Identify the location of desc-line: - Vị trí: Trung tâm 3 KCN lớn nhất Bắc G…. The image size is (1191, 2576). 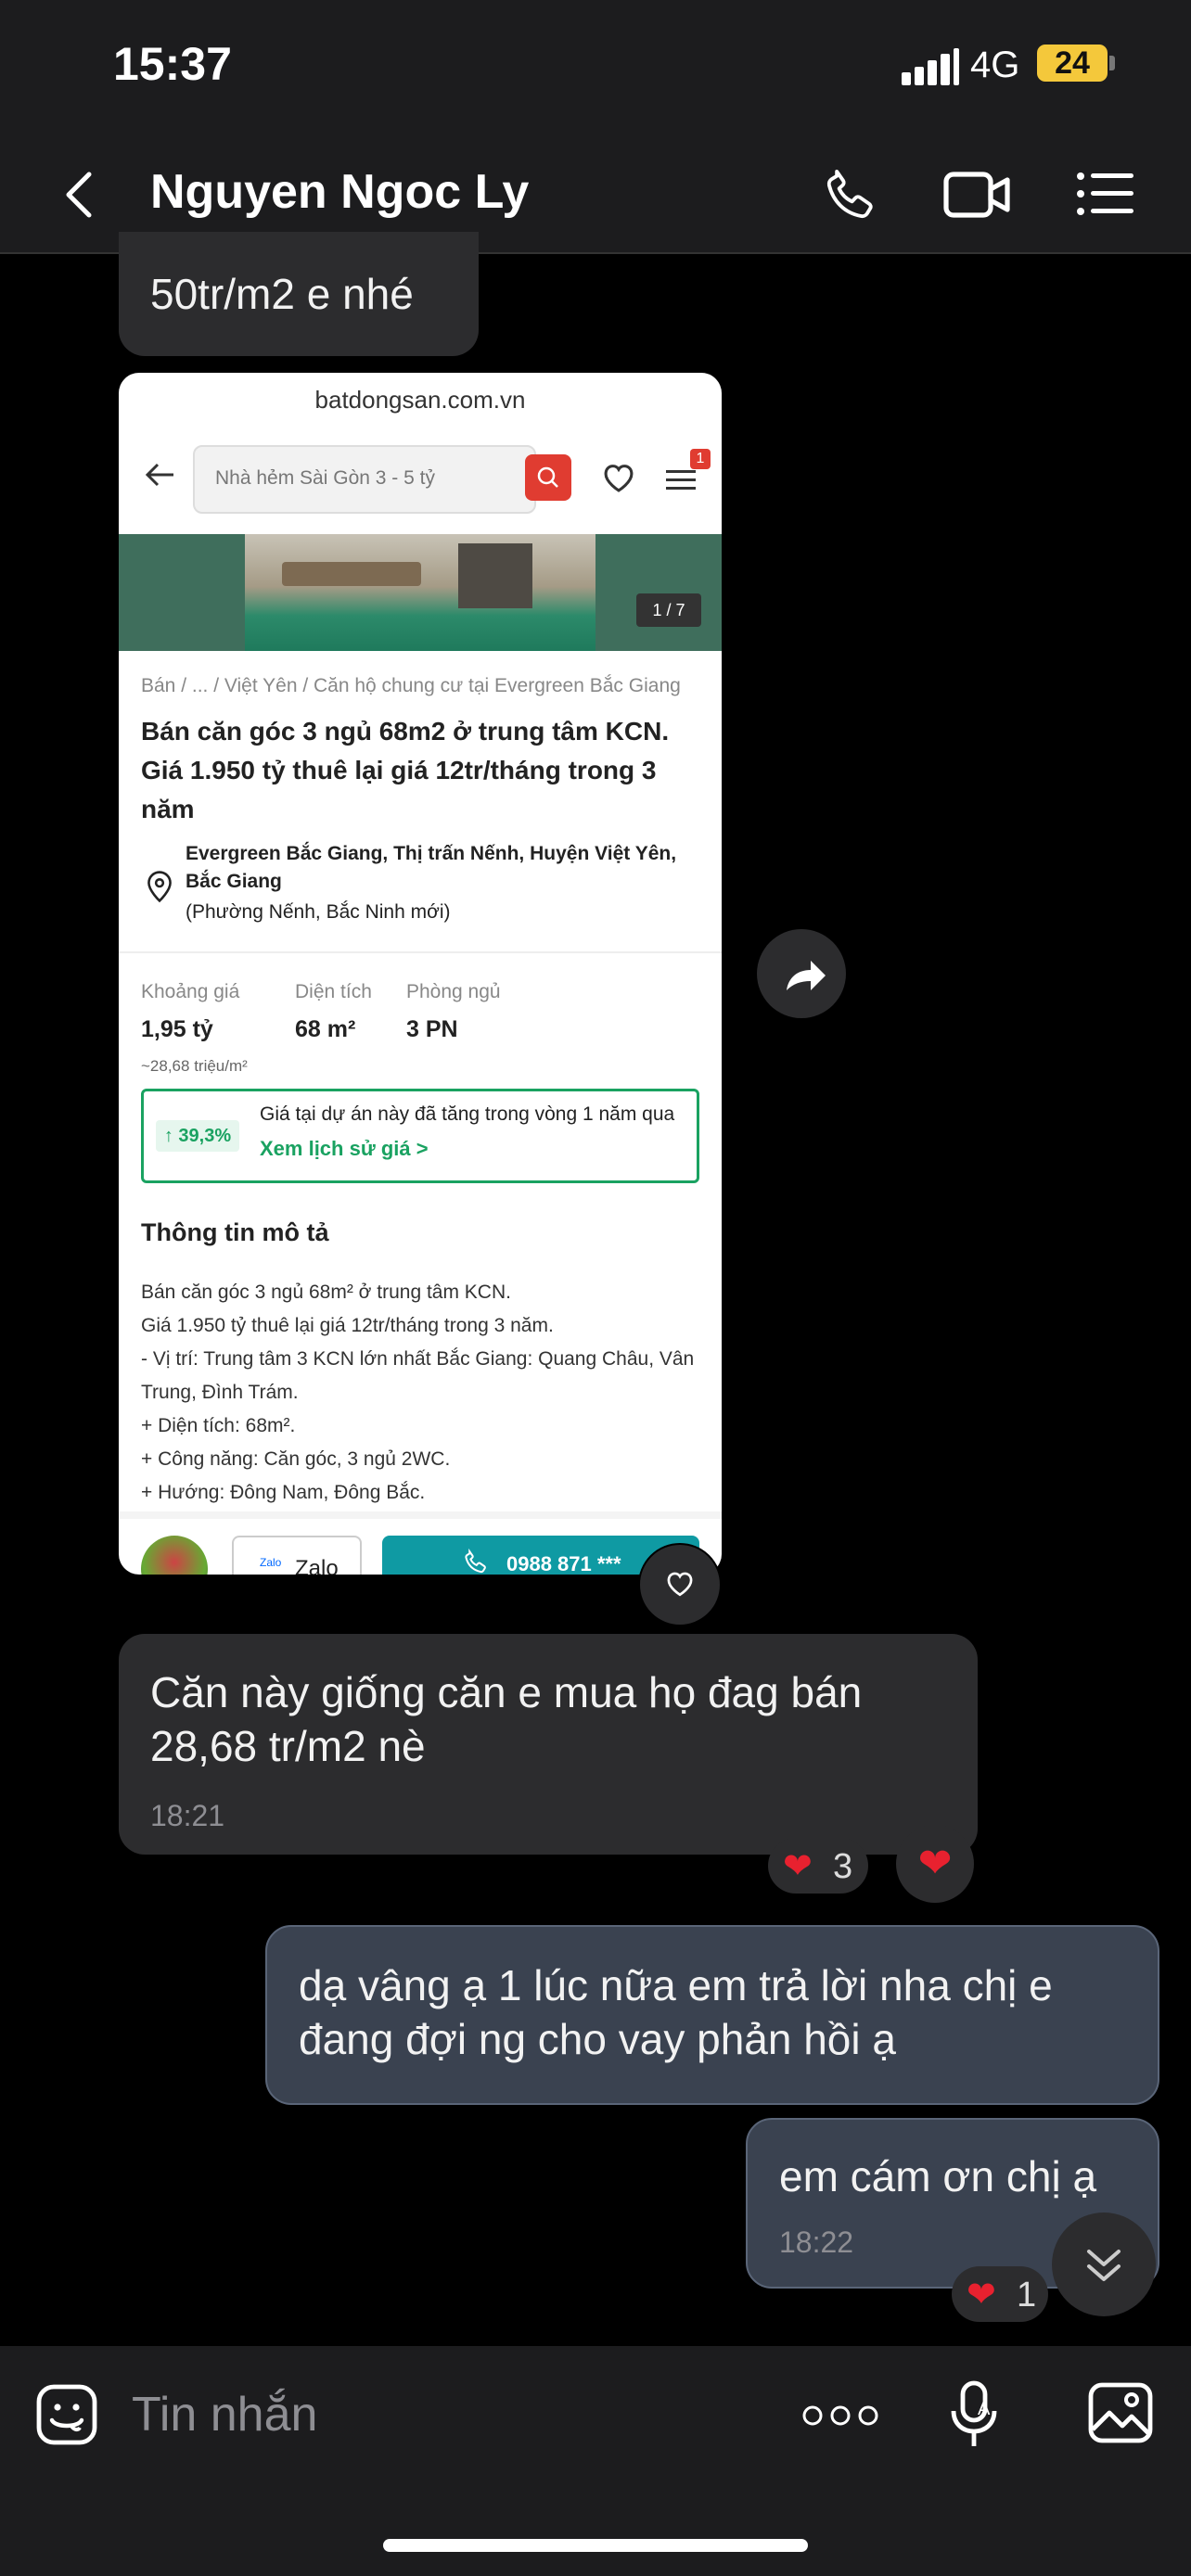
(418, 1359).